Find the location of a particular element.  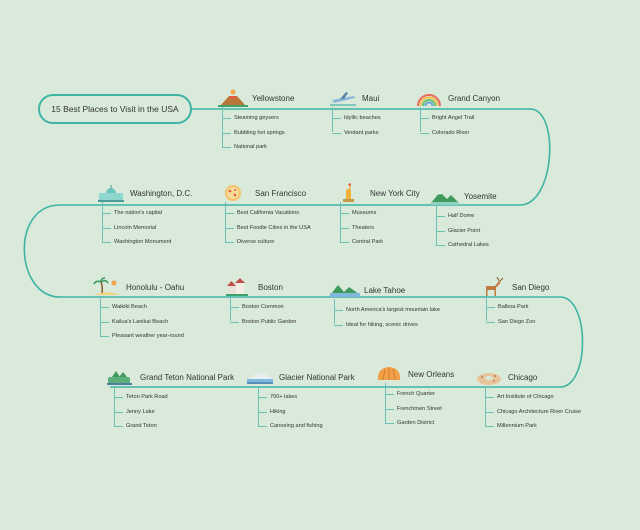

place-item: The nation's capital is located at coordinates (146, 213).